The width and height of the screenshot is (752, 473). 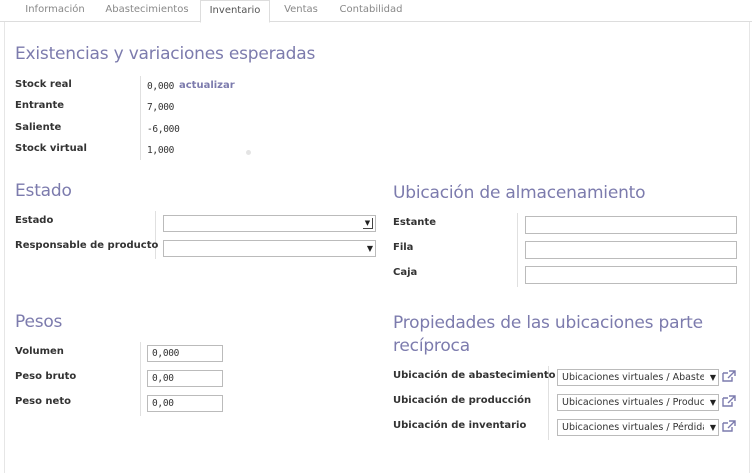 I want to click on state-select: ▼, so click(x=269, y=223).